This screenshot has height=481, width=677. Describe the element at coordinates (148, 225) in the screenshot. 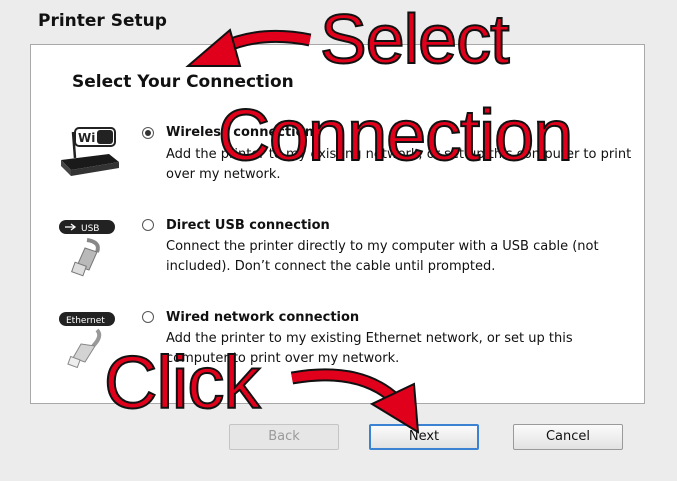

I see `usb-radio` at that location.